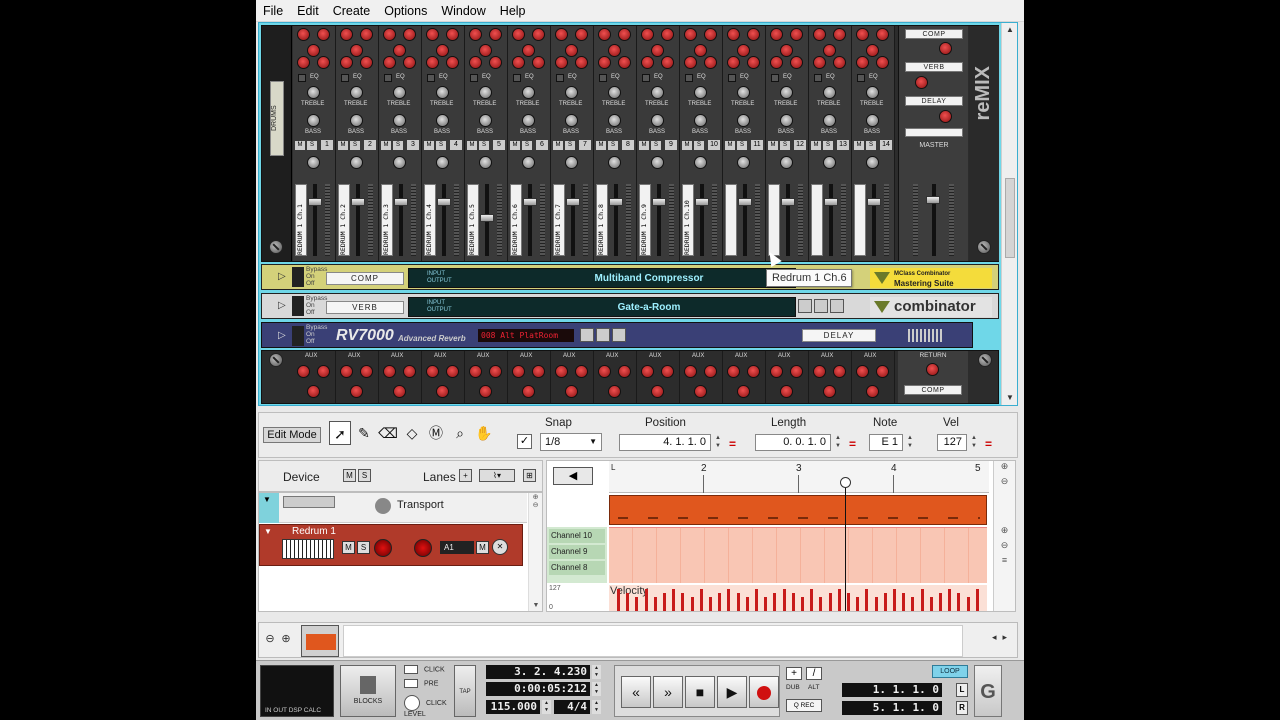 Image resolution: width=1280 pixels, height=720 pixels. Describe the element at coordinates (314, 531) in the screenshot. I see `redrum-track-name: Redrum 1` at that location.